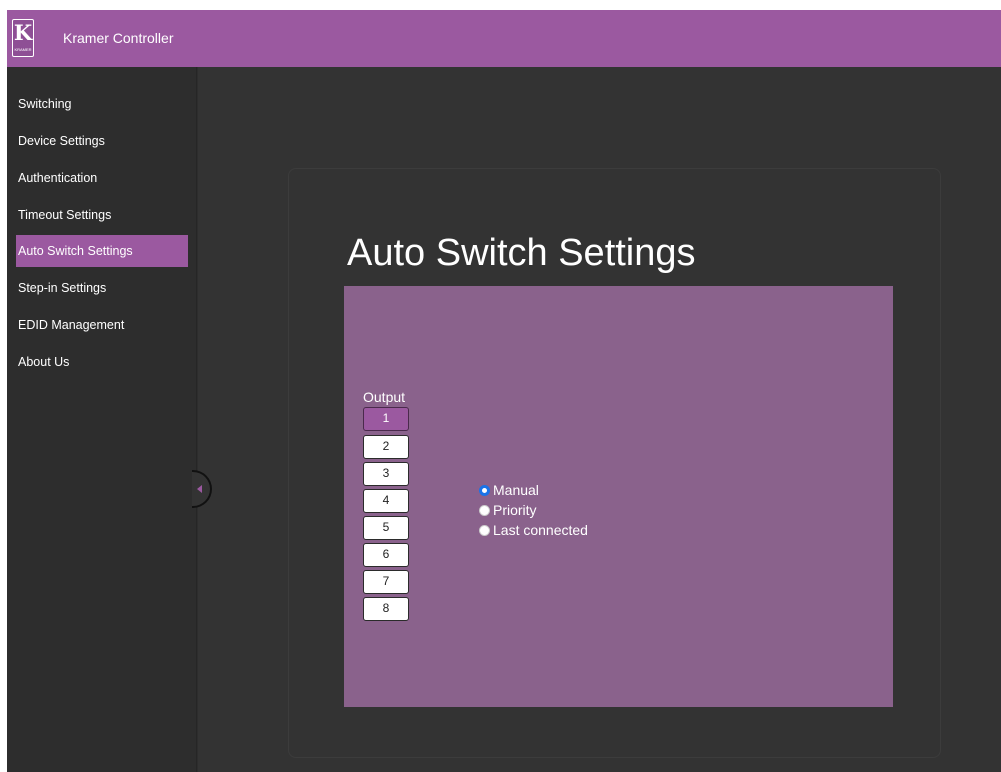 The width and height of the screenshot is (1001, 772). What do you see at coordinates (23, 32) in the screenshot?
I see `logo-letter: K` at bounding box center [23, 32].